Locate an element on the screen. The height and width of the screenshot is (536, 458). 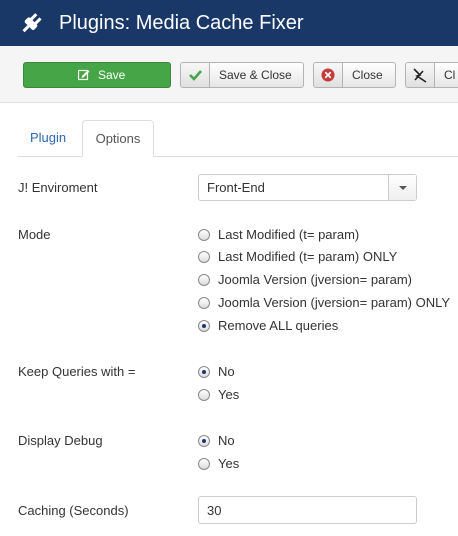
radio-label: Joomla Version (jversion= param) ONLY is located at coordinates (334, 302).